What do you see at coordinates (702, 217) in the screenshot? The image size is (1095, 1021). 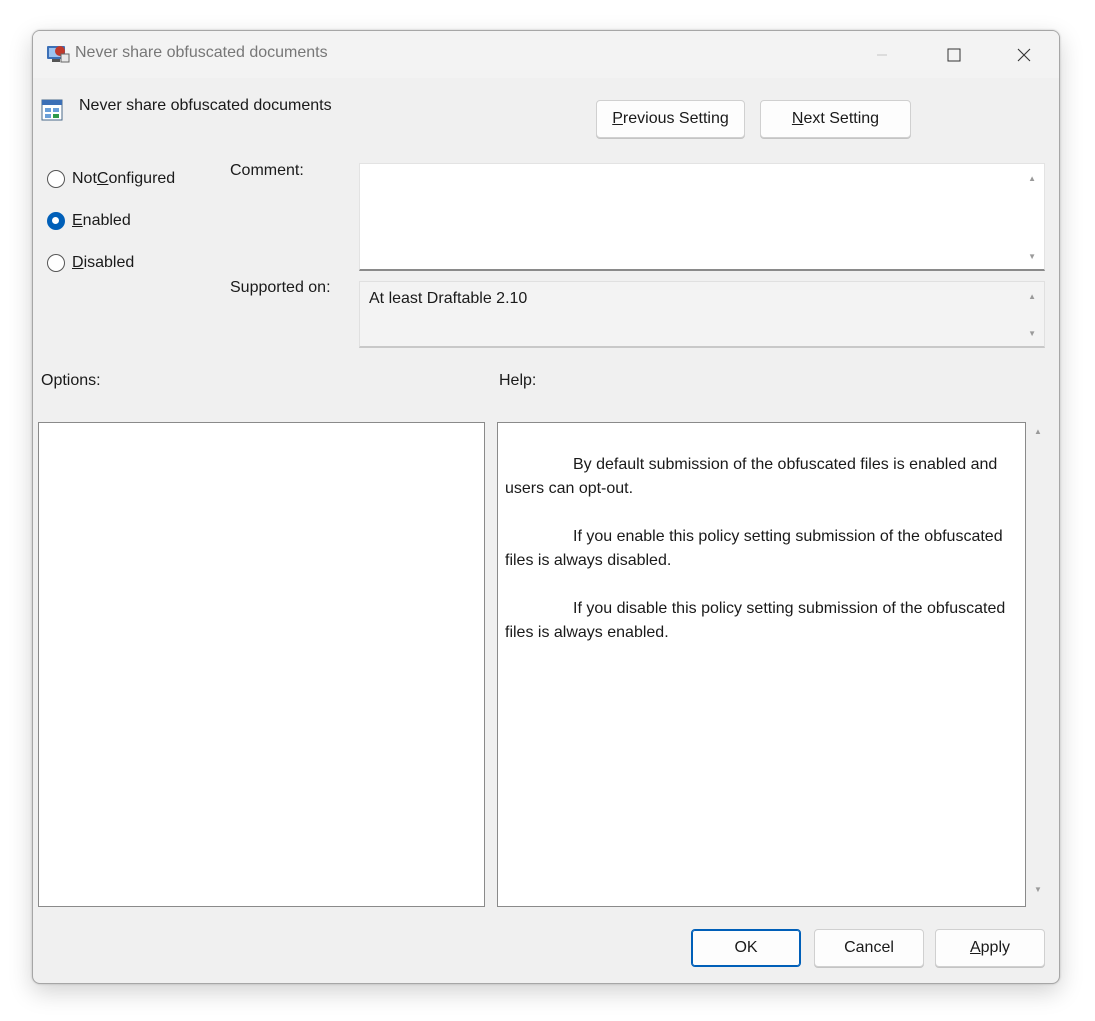 I see `comment-field: ▲ ▼` at bounding box center [702, 217].